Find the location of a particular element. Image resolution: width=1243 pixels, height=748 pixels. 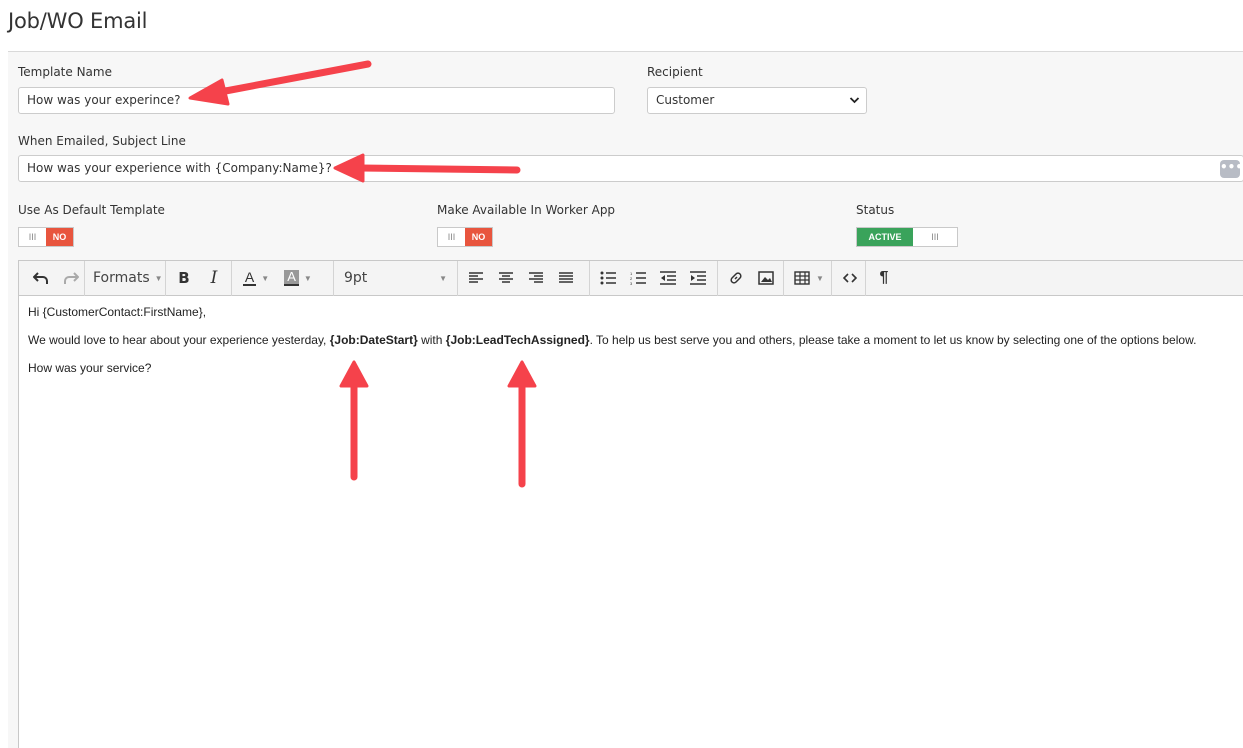

outdent-icon is located at coordinates (668, 278).